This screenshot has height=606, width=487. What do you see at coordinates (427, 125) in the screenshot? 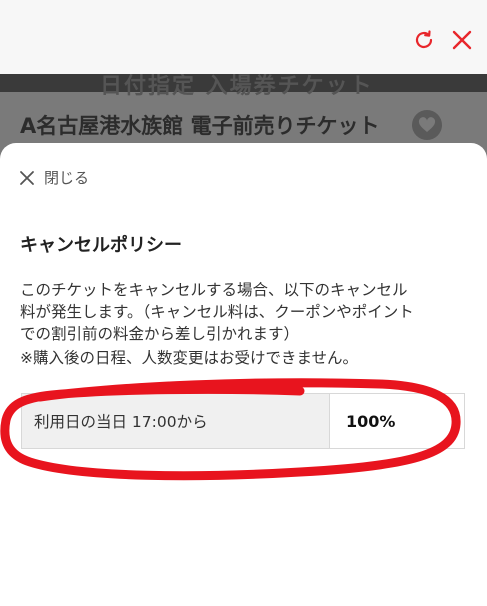
I see `heart-icon` at bounding box center [427, 125].